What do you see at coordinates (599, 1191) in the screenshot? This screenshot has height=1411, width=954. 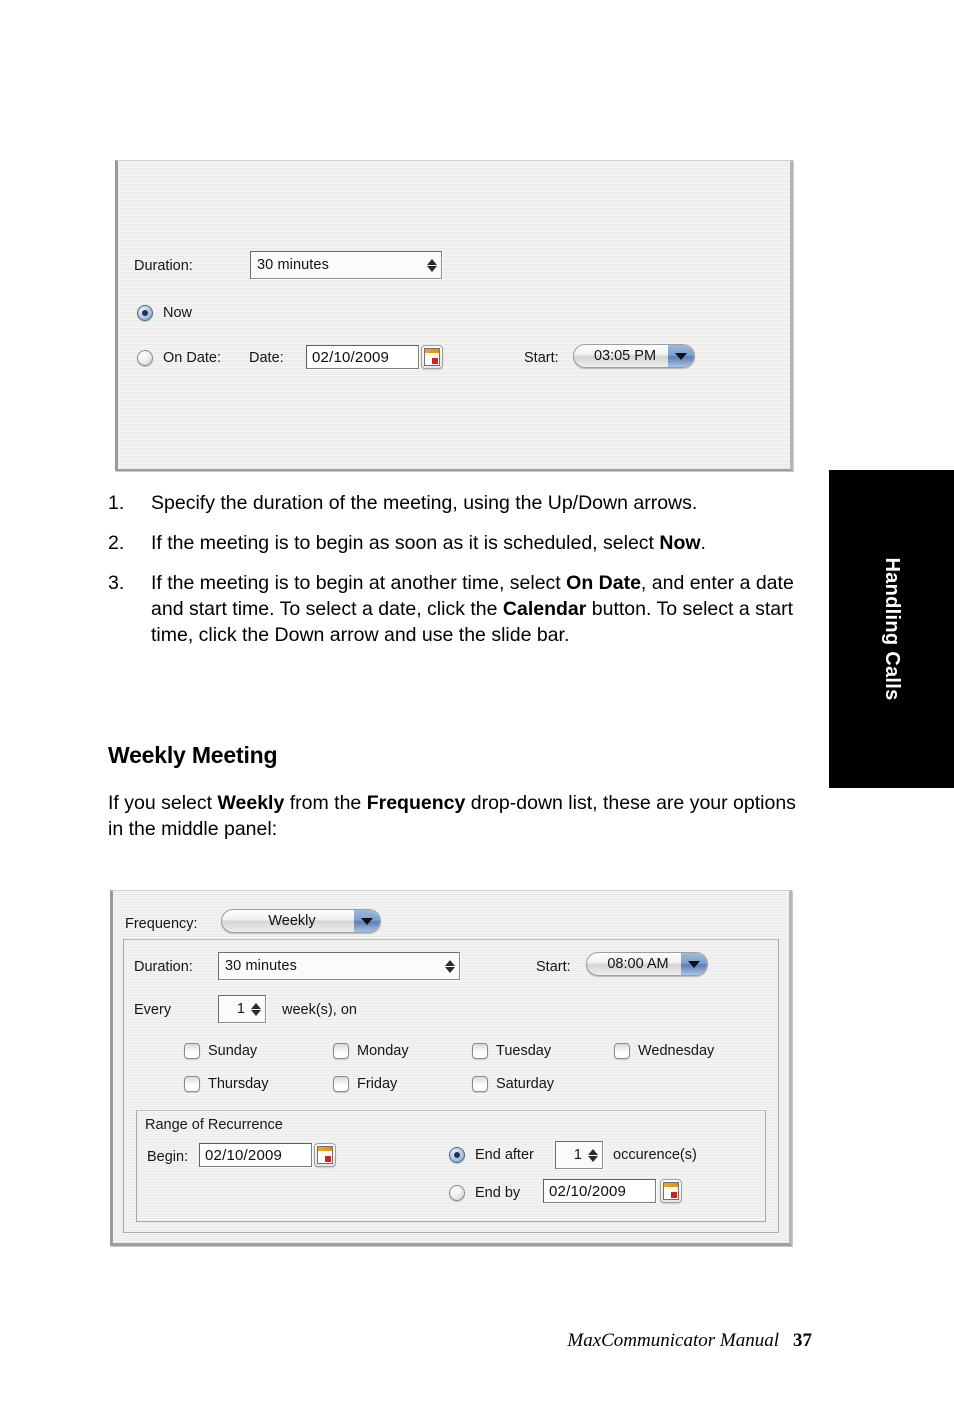 I see `end-by-date-field: 02/10/2009` at bounding box center [599, 1191].